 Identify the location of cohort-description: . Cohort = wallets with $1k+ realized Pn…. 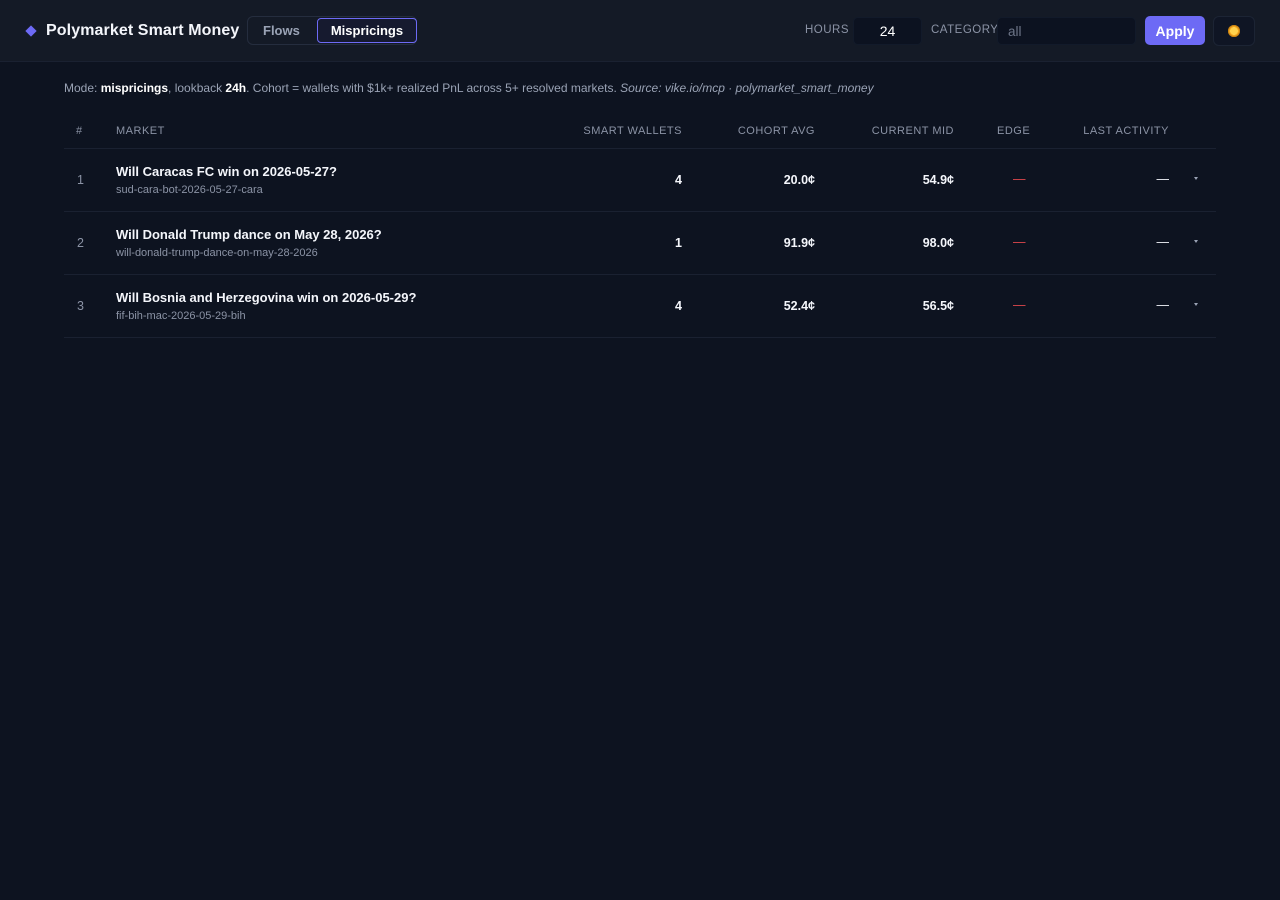
(433, 88).